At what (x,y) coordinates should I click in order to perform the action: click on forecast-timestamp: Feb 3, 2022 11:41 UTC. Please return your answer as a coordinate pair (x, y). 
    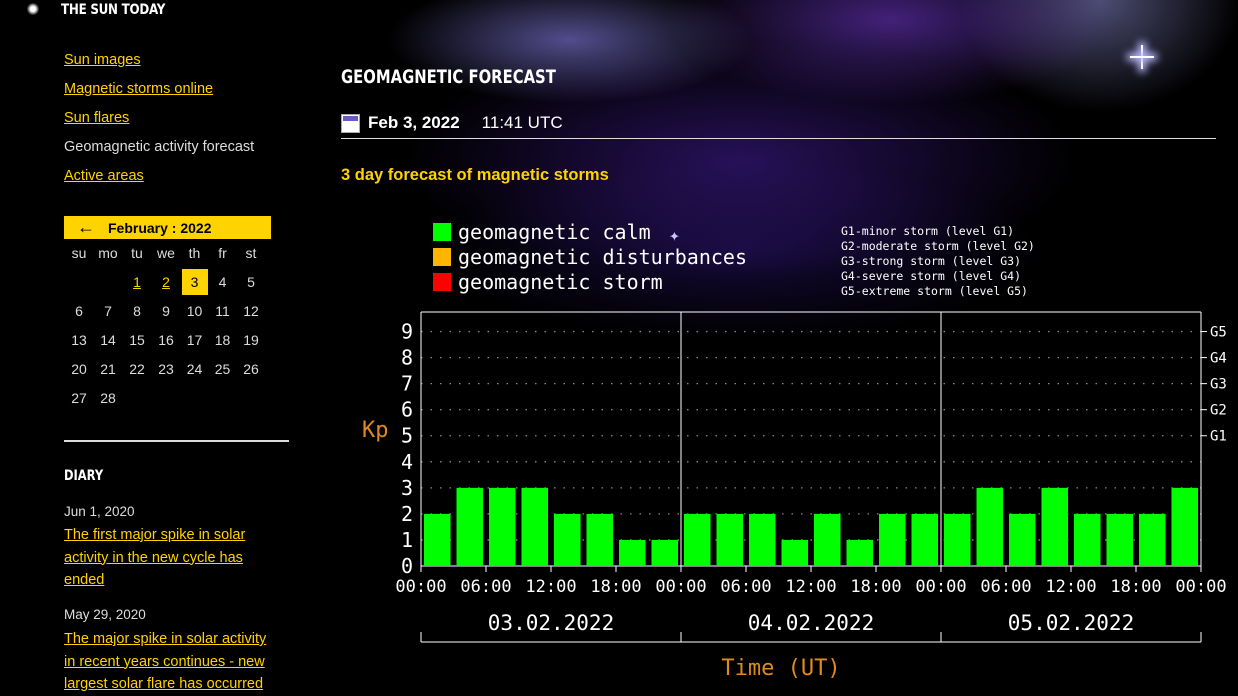
    Looking at the image, I should click on (452, 123).